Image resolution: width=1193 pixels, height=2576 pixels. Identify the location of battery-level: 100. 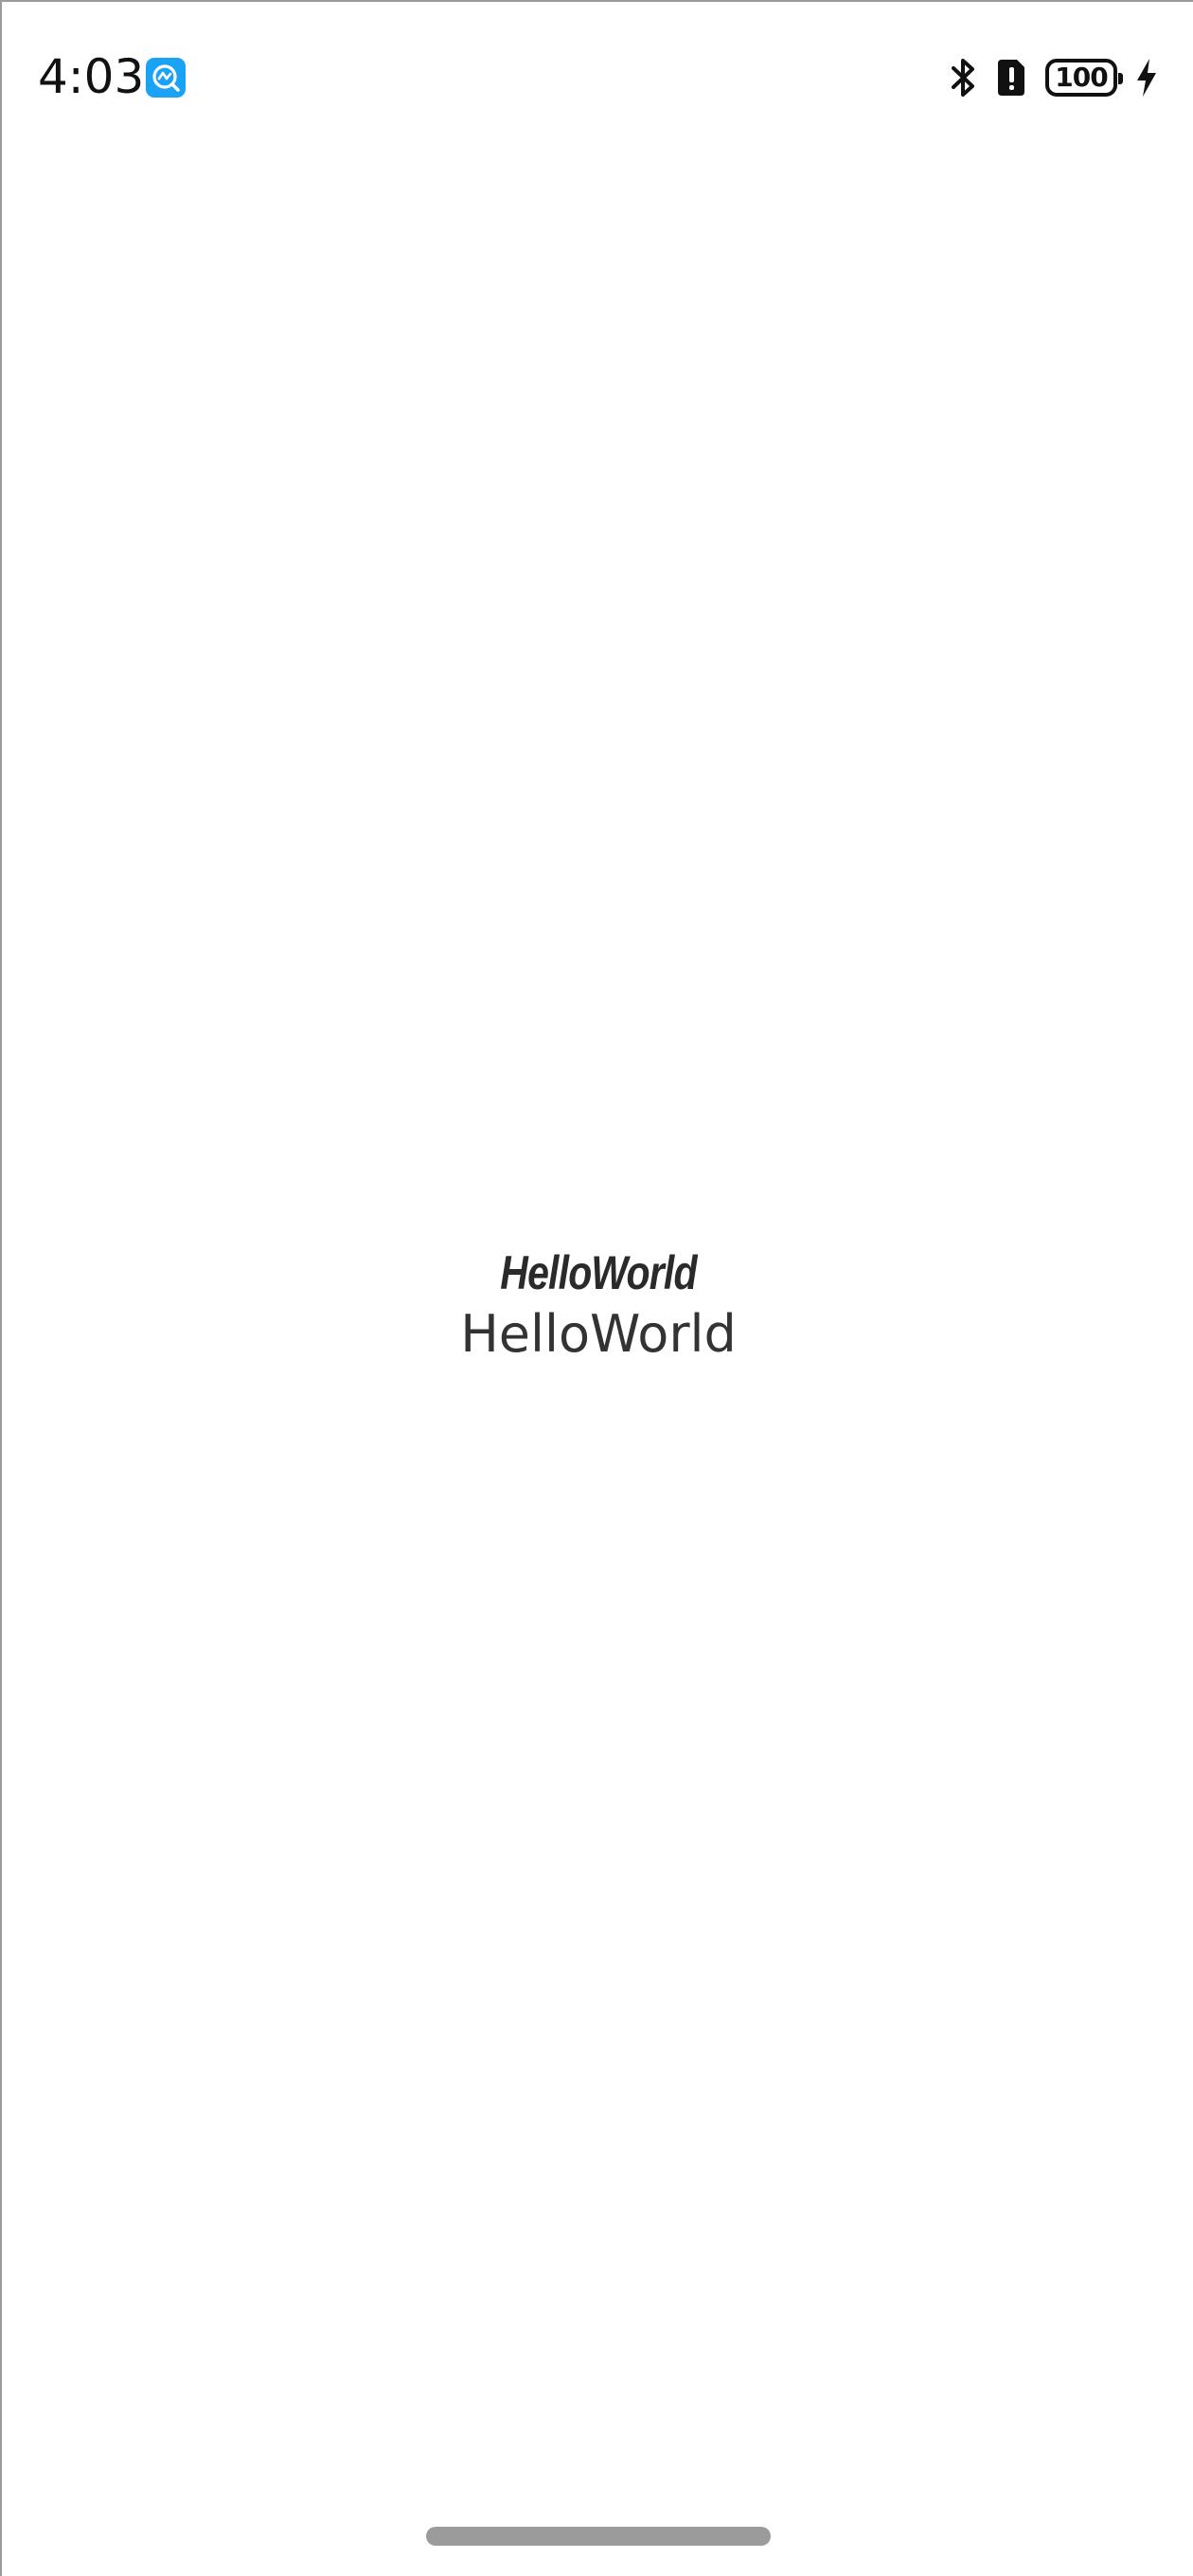
(1081, 77).